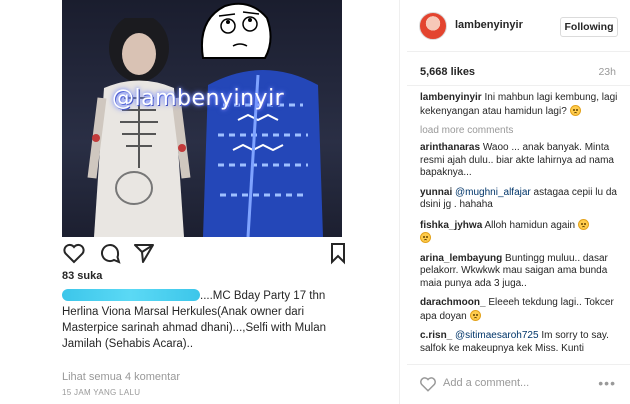 The image size is (630, 404). Describe the element at coordinates (236, 30) in the screenshot. I see `meme-face-sticker` at that location.